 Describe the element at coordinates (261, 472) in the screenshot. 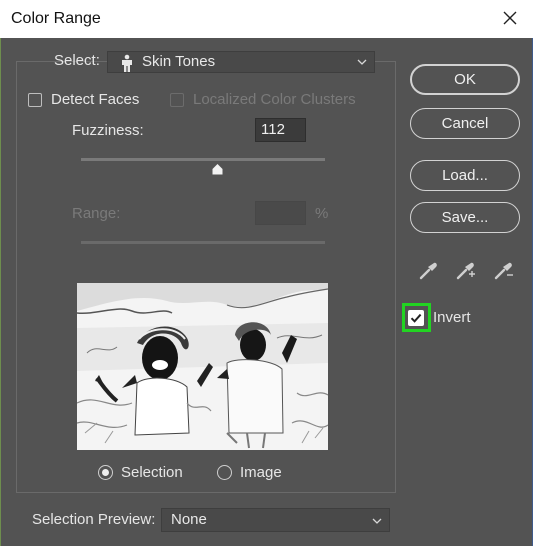

I see `image-radio-label: Image` at that location.